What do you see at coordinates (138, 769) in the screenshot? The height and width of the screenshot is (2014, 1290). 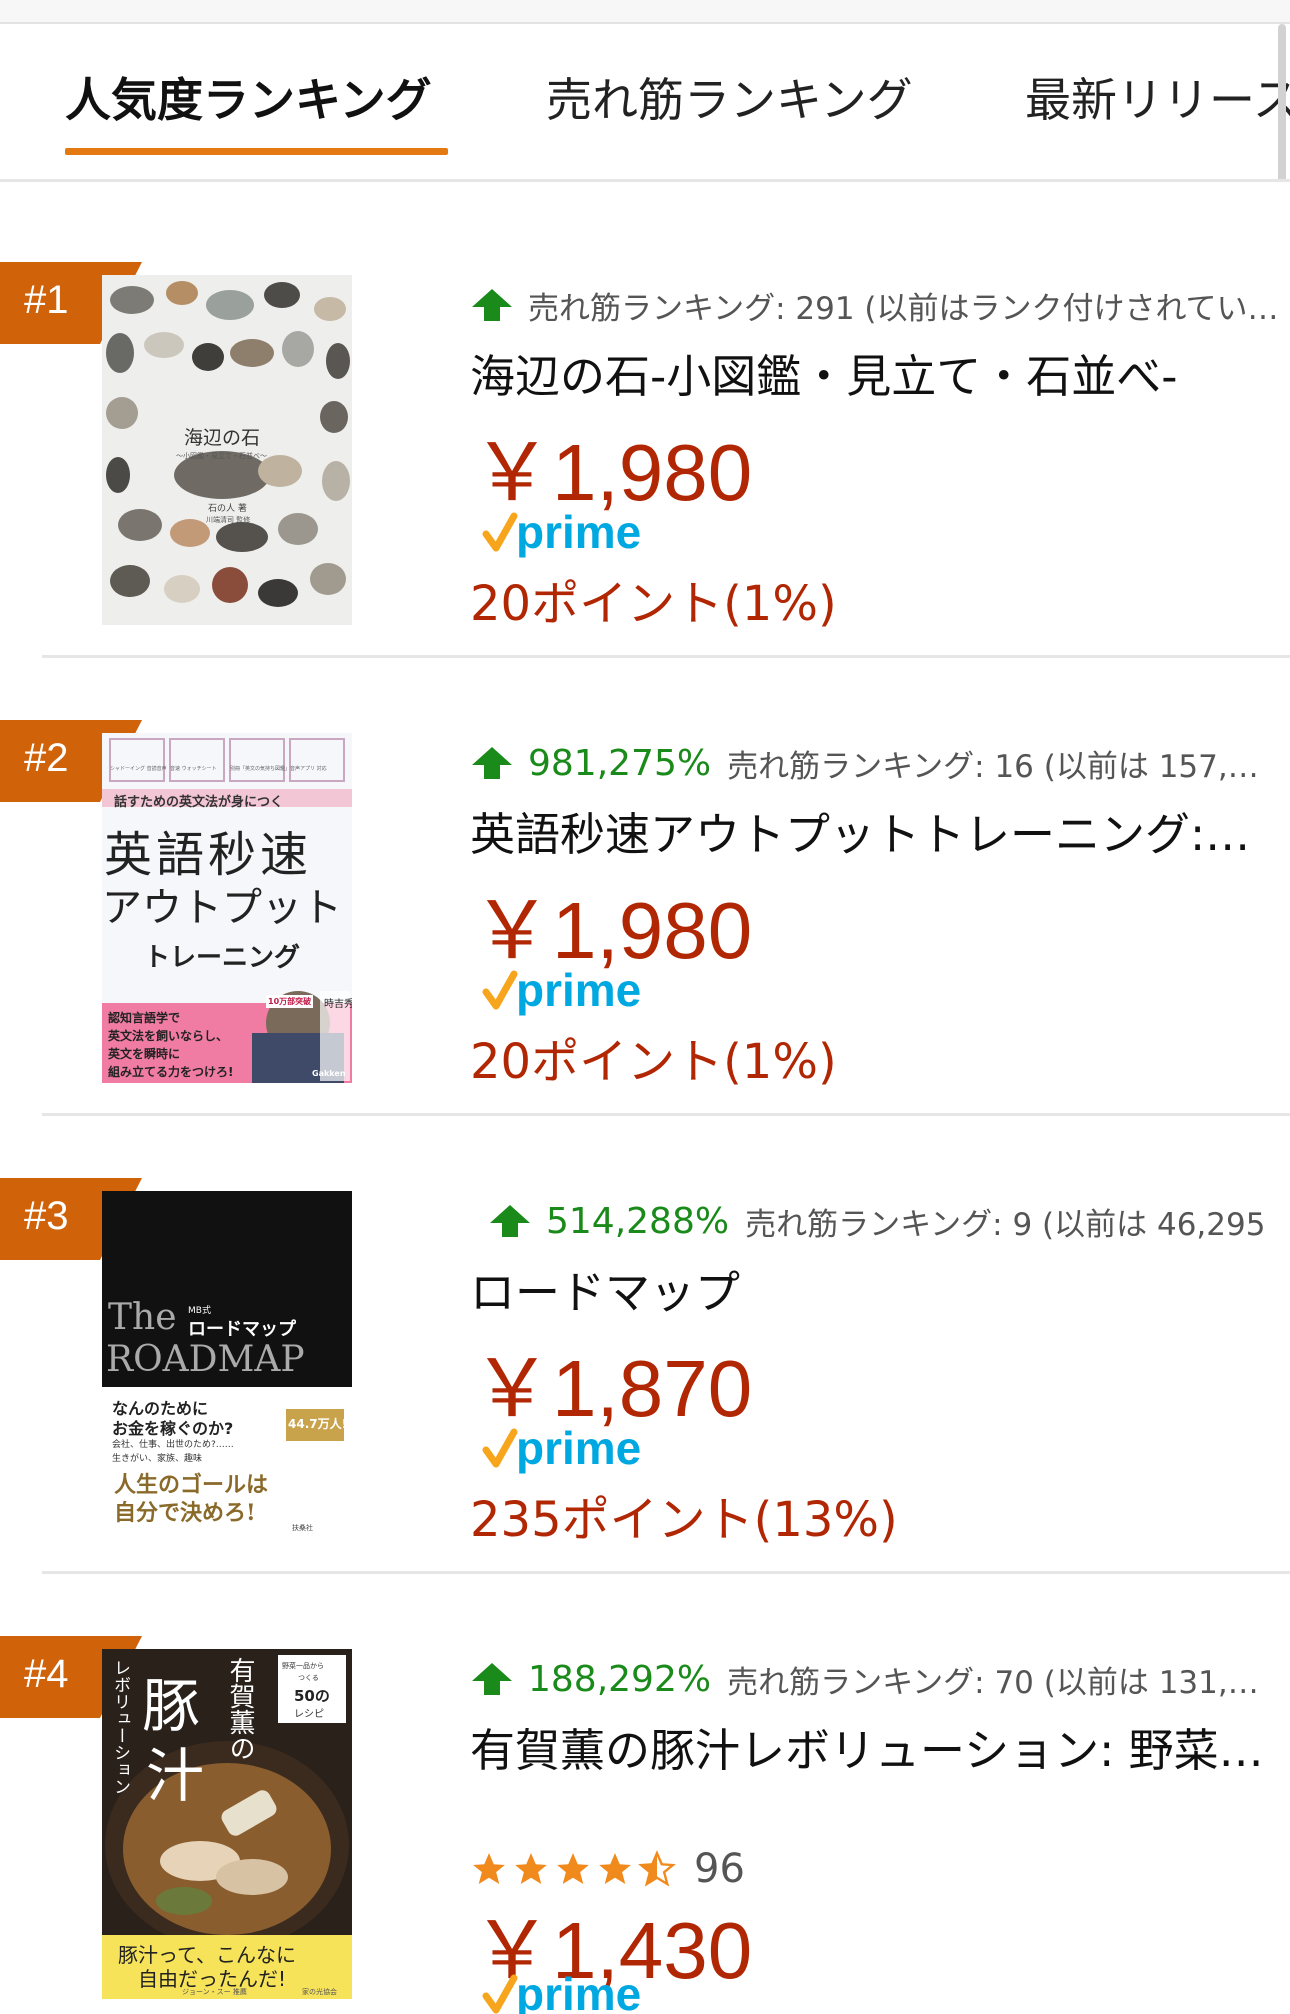 I see `cover-icon-label: シャドーイング 音読音声` at bounding box center [138, 769].